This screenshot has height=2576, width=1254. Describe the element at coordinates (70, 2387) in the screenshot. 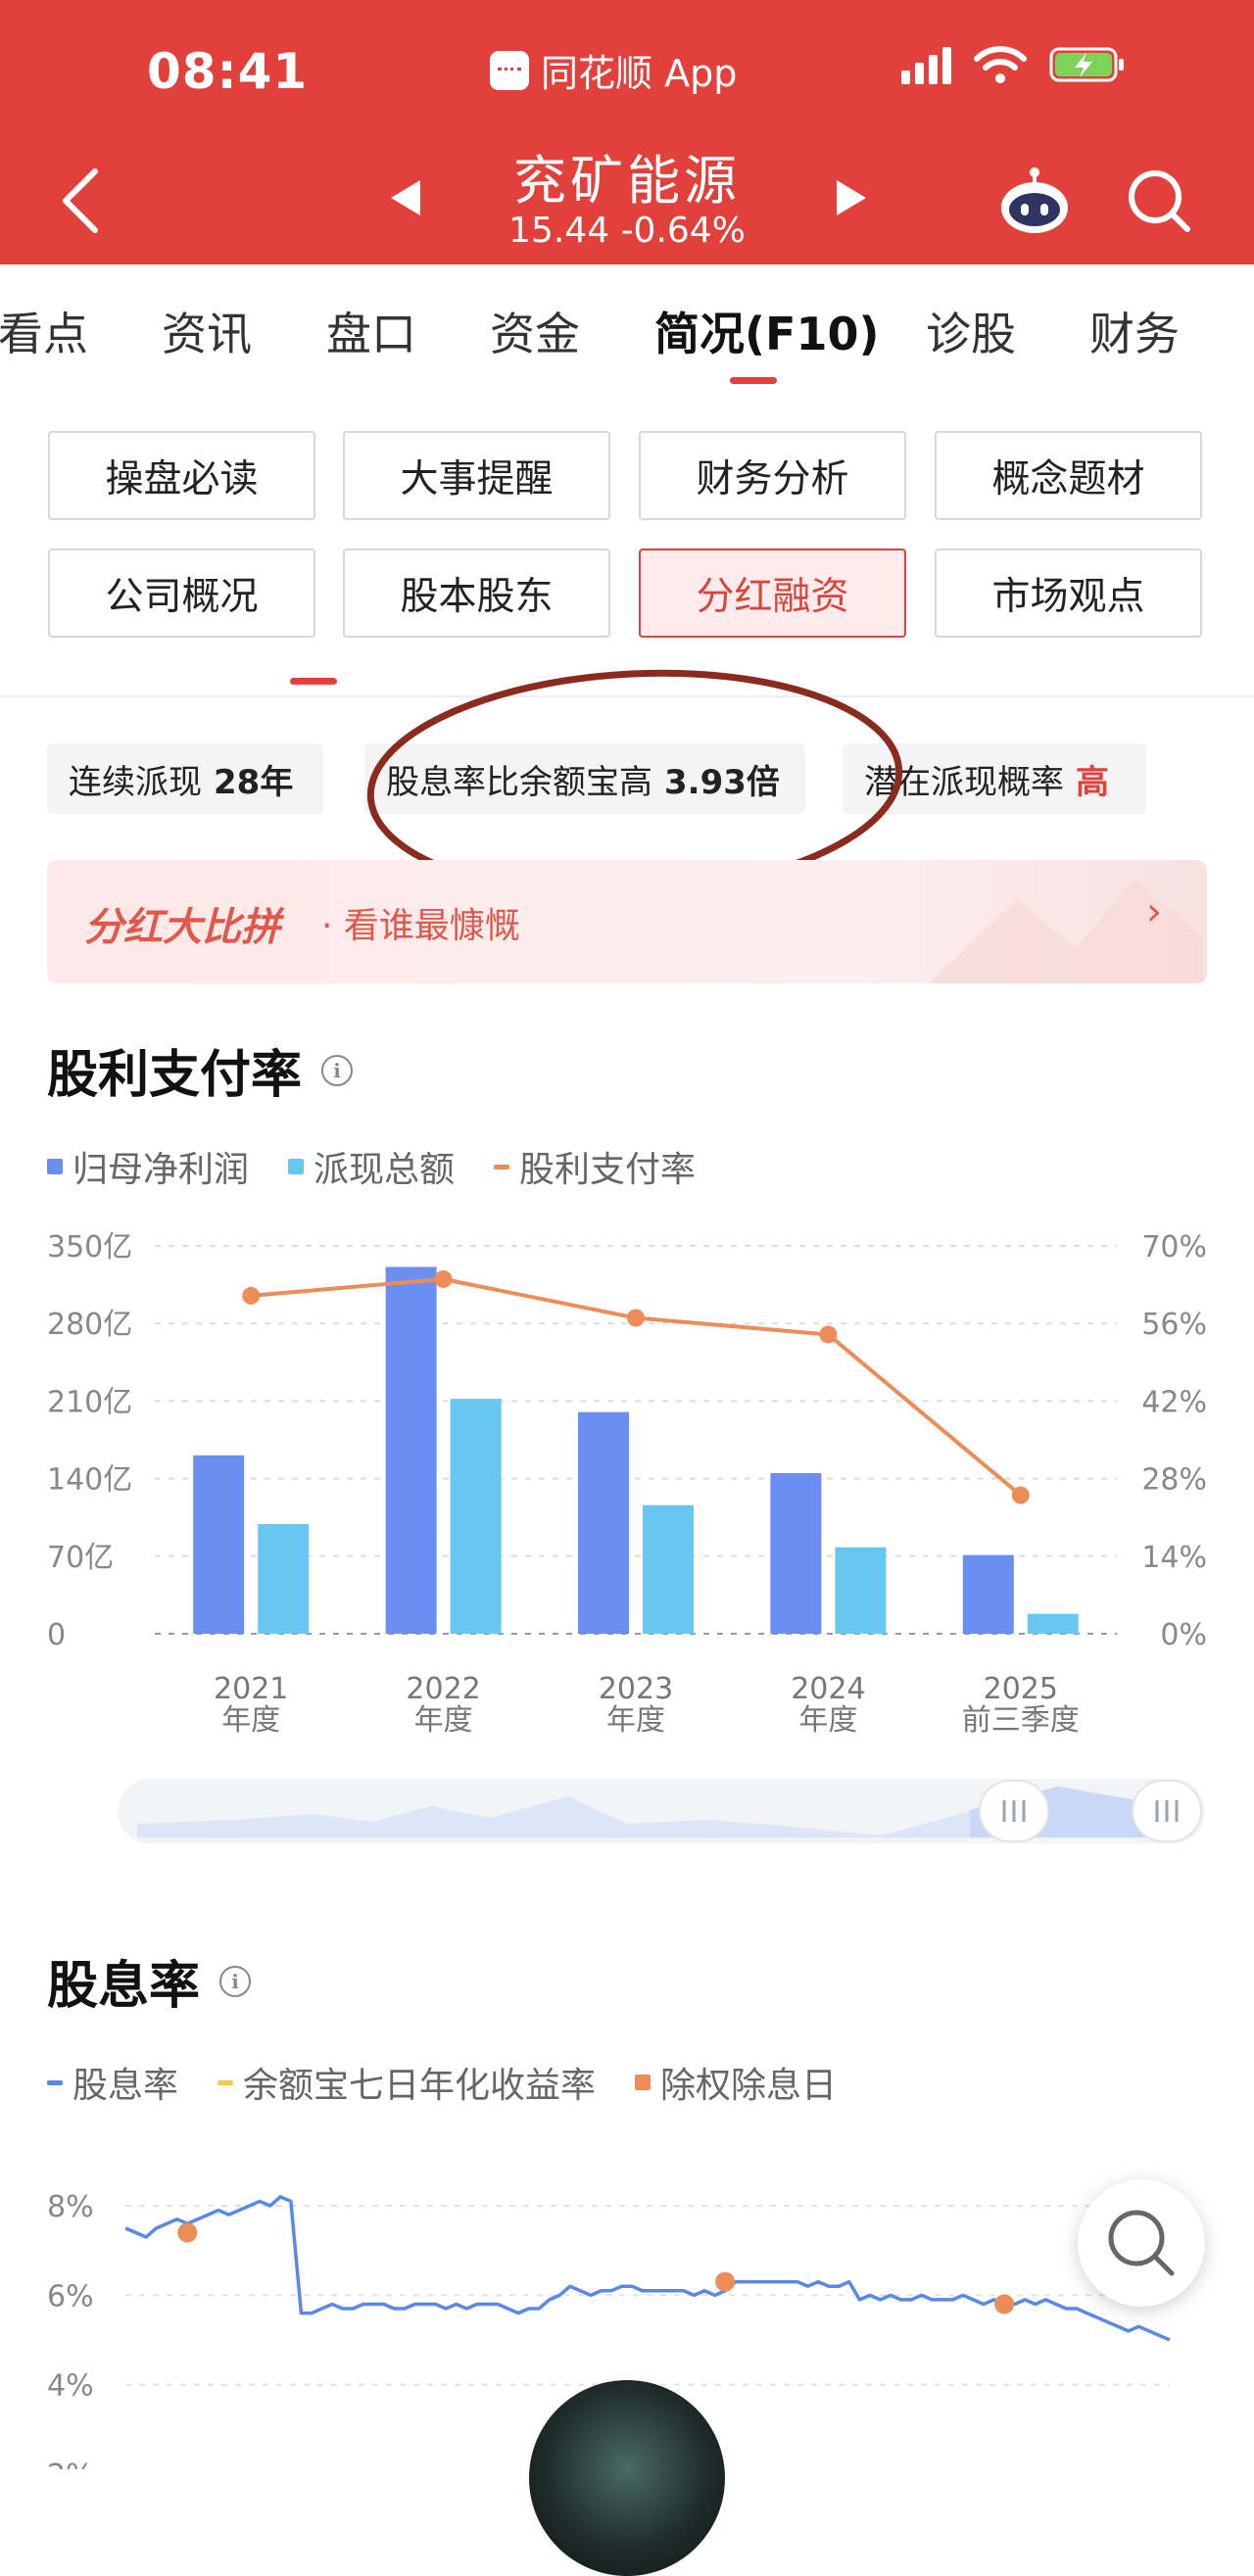

I see `y-tick: 4%` at that location.